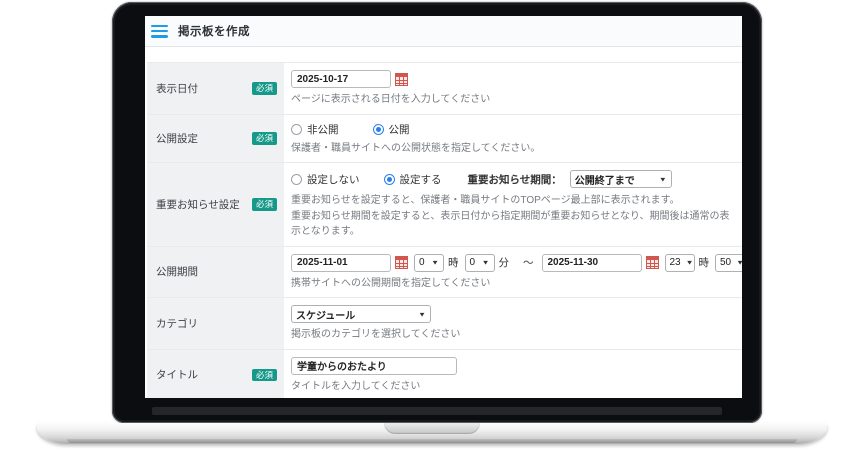 The image size is (864, 460). I want to click on radio-private: 非公開, so click(315, 129).